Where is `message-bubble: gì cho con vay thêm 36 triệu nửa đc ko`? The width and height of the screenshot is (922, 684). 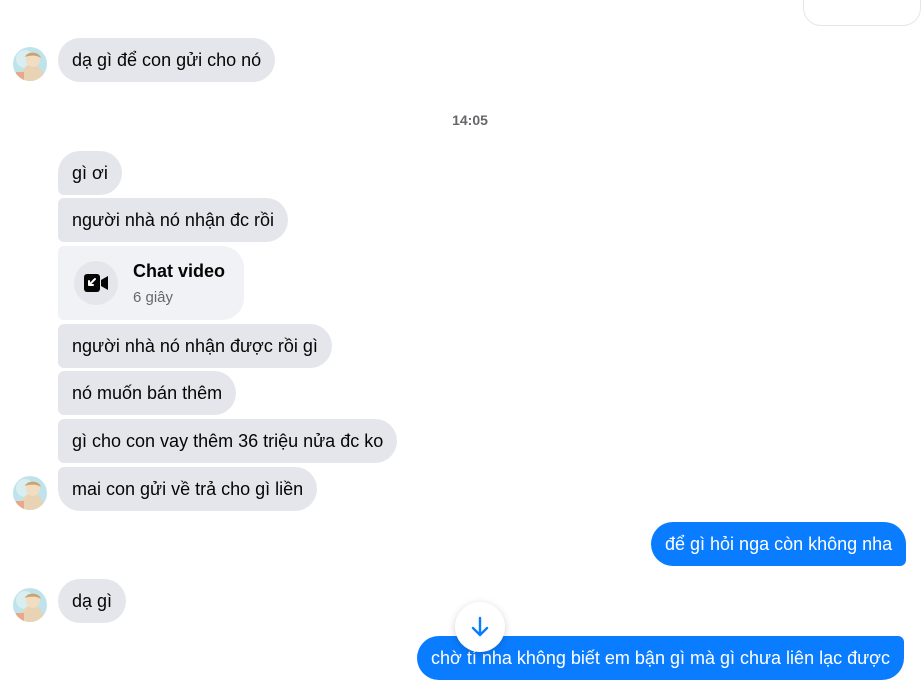 message-bubble: gì cho con vay thêm 36 triệu nửa đc ko is located at coordinates (228, 441).